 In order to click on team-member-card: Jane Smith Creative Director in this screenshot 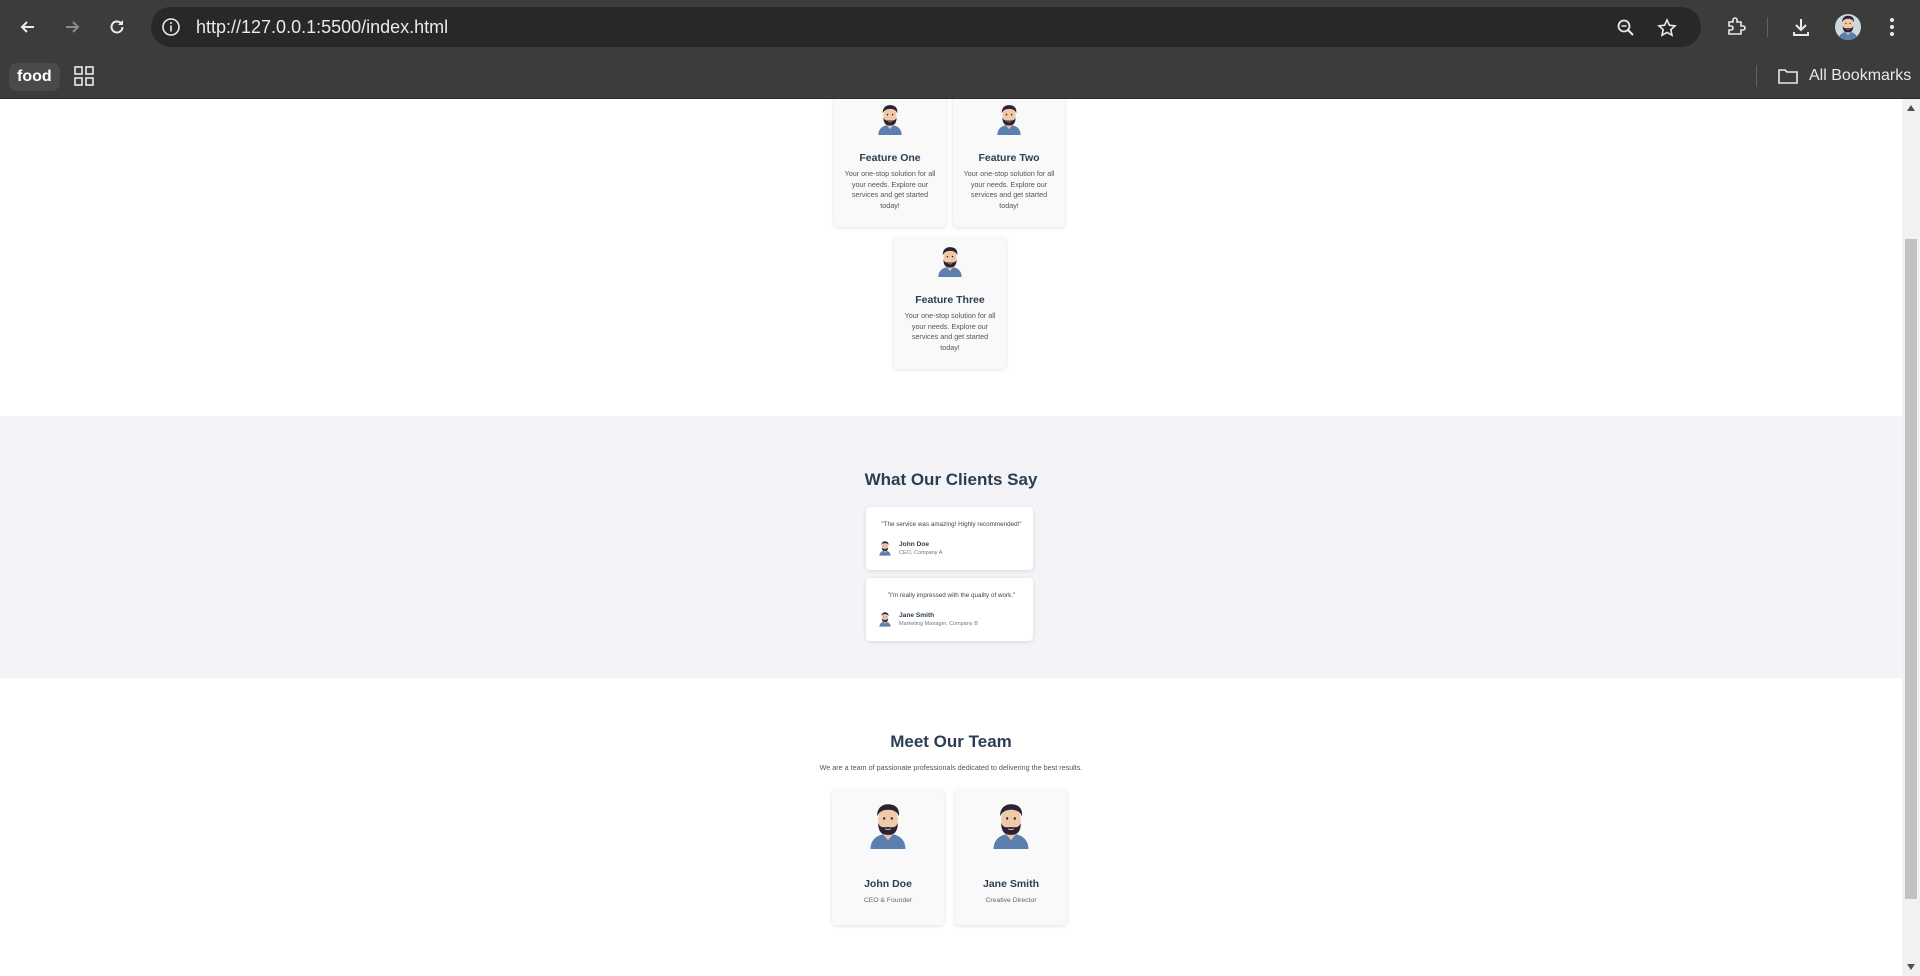, I will do `click(1011, 857)`.